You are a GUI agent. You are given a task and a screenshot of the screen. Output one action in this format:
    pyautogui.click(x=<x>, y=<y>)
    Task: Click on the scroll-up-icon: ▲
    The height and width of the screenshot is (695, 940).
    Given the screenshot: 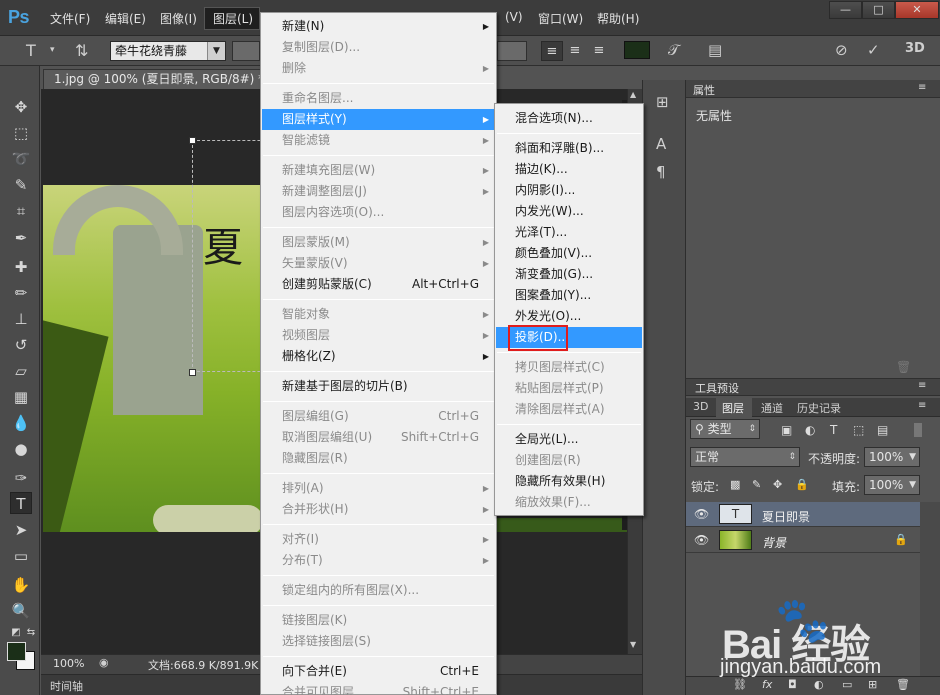 What is the action you would take?
    pyautogui.click(x=633, y=94)
    